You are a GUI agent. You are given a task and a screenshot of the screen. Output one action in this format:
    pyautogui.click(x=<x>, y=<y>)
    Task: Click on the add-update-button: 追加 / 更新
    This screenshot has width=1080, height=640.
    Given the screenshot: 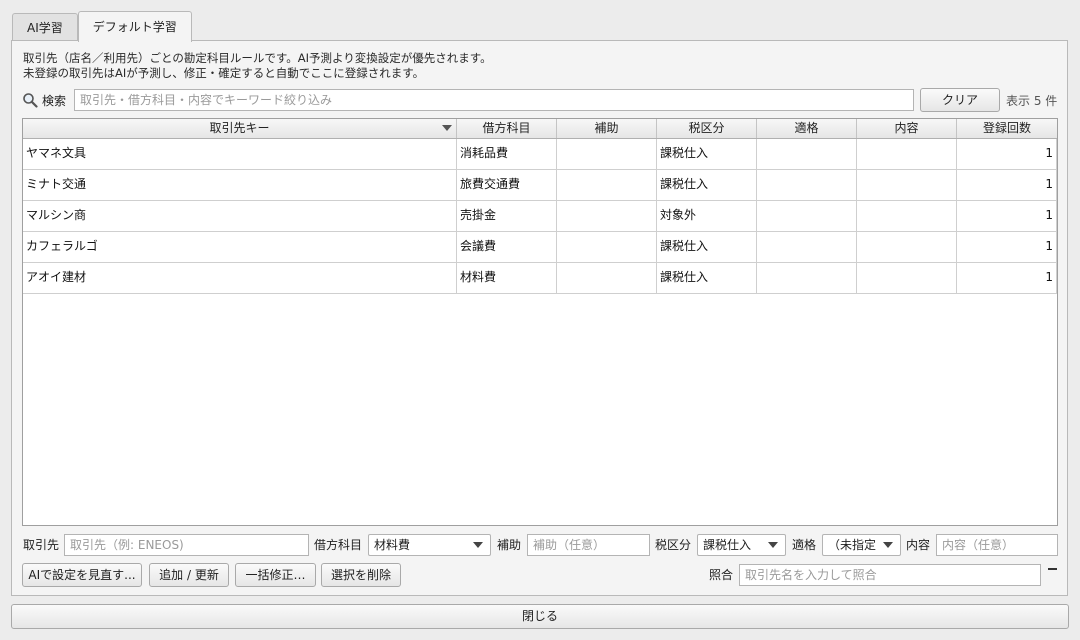 What is the action you would take?
    pyautogui.click(x=189, y=575)
    